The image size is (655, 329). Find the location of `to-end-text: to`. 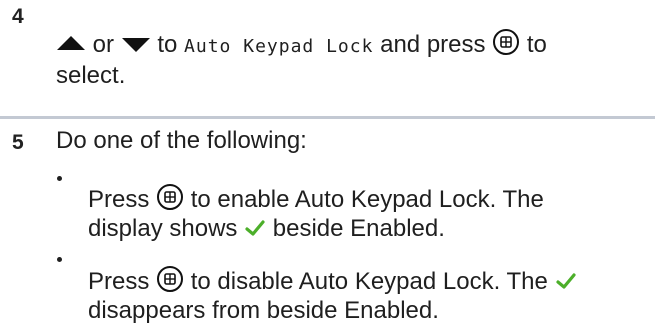

to-end-text: to is located at coordinates (536, 44).